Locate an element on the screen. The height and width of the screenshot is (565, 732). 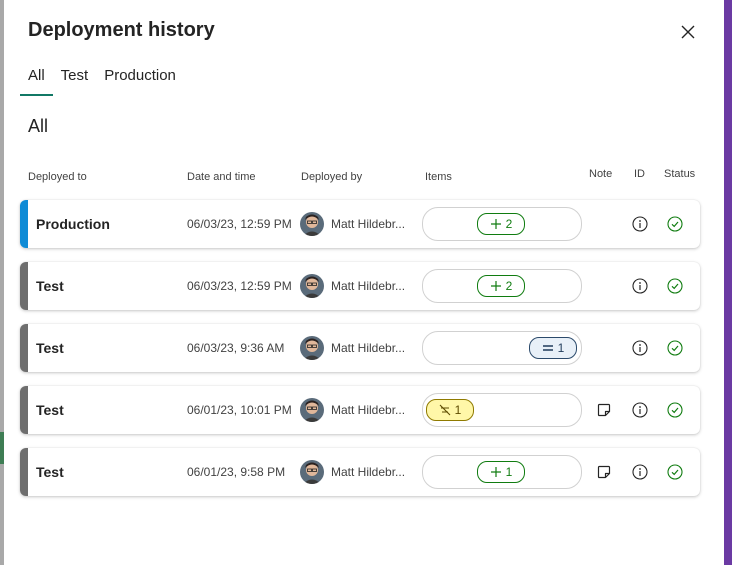
stage-tabs: All Test Production is located at coordinates (102, 80).